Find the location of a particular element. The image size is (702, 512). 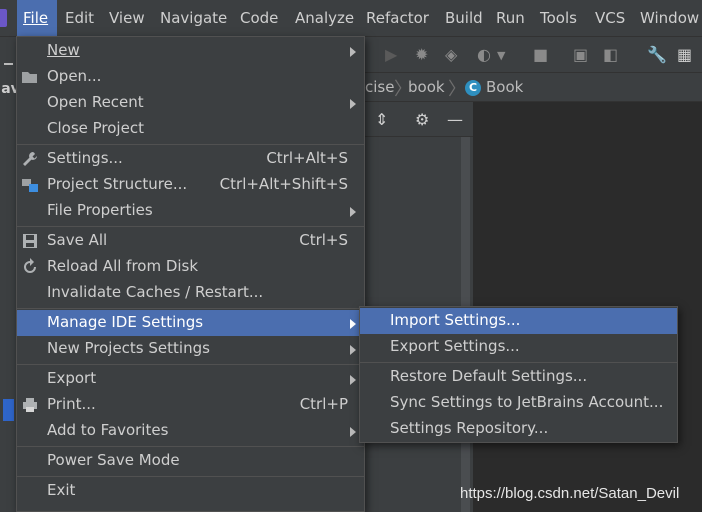

menu-item-reload-all: Reload All from Disk is located at coordinates (190, 267).